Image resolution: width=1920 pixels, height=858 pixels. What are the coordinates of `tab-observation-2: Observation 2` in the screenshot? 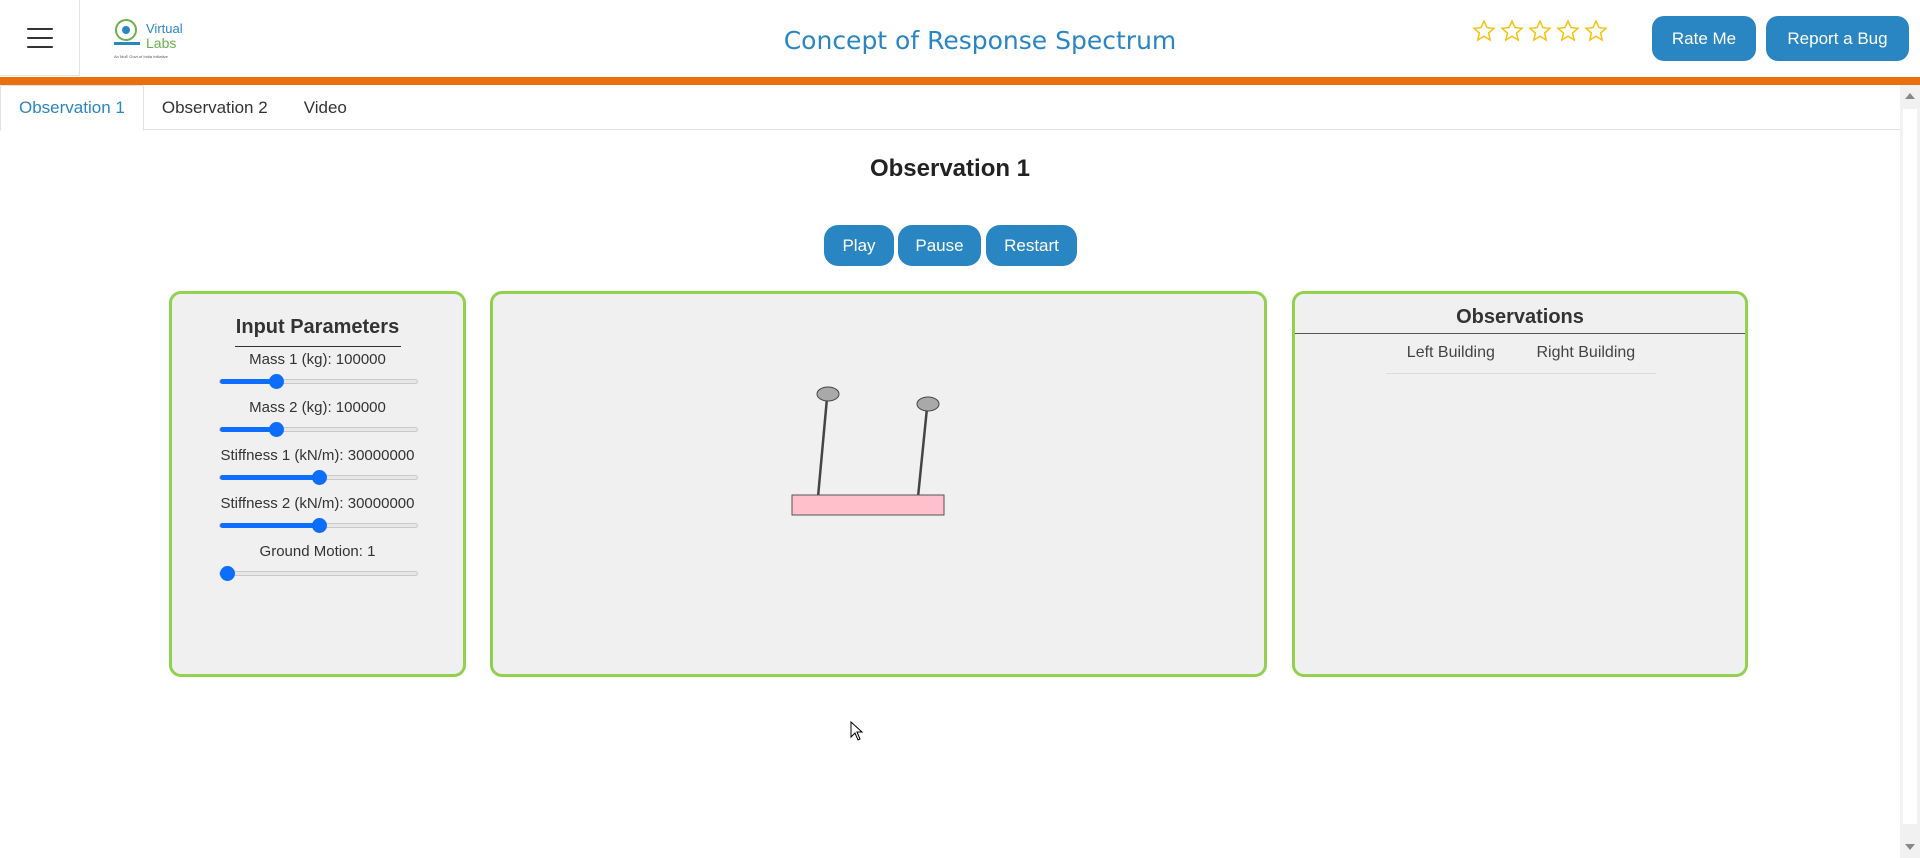 It's located at (215, 107).